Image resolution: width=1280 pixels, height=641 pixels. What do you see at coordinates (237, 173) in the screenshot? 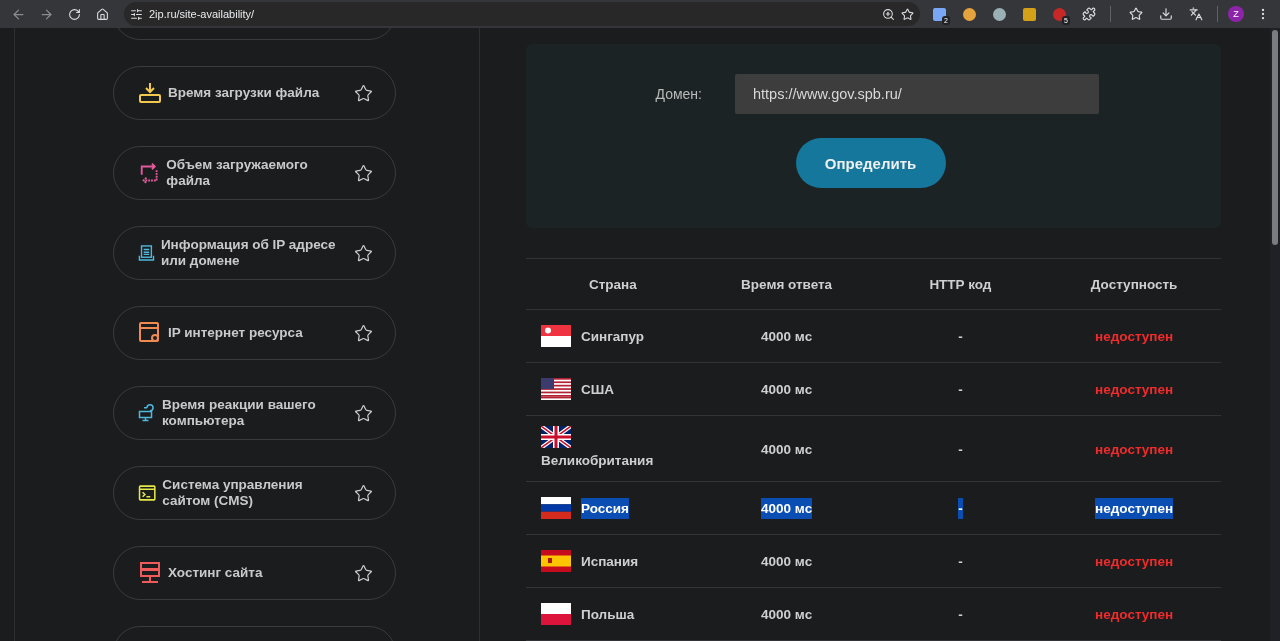
I see `menu-card-label: Объем загружаемого файла` at bounding box center [237, 173].